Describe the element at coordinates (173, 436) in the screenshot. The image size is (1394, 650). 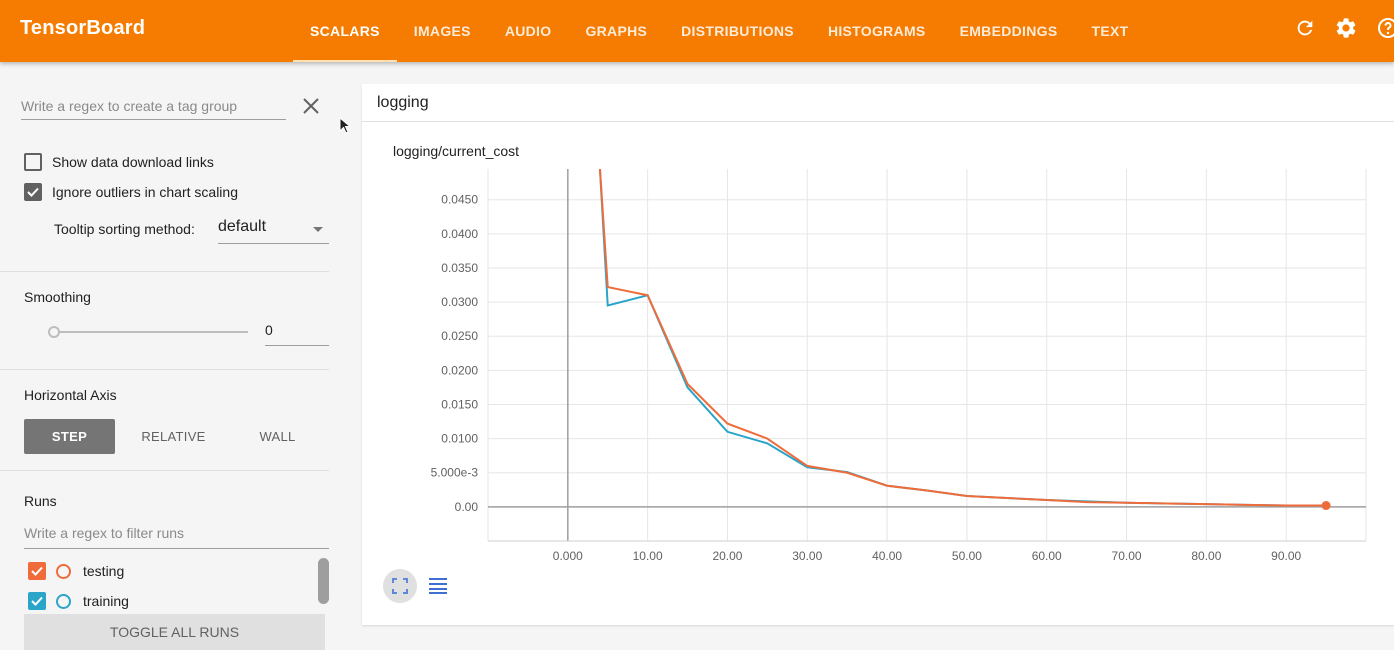
I see `axis-relative-button: RELATIVE` at that location.